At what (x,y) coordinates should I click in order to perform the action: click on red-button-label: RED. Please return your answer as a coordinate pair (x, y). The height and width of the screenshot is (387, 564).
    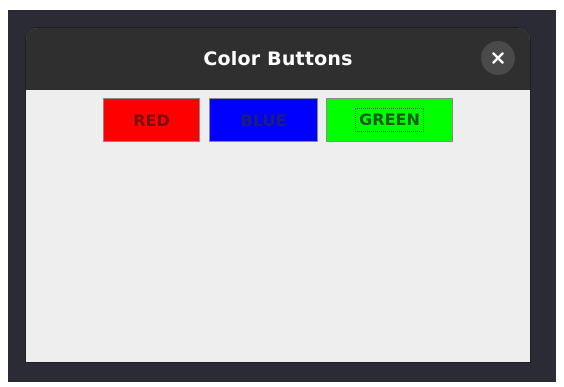
    Looking at the image, I should click on (151, 120).